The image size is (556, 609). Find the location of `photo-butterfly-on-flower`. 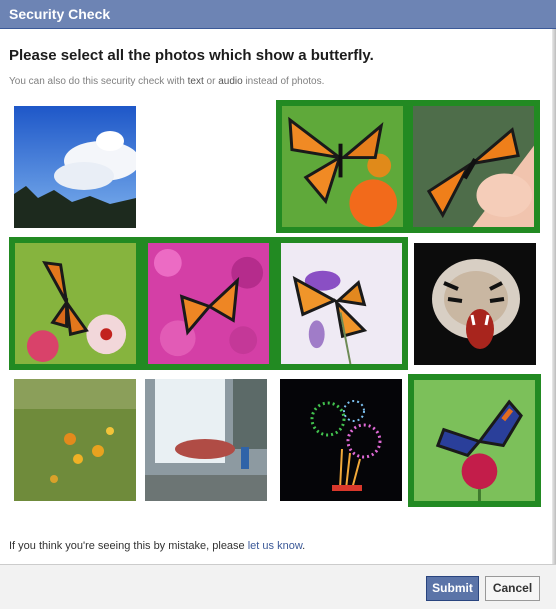

photo-butterfly-on-flower is located at coordinates (342, 166).